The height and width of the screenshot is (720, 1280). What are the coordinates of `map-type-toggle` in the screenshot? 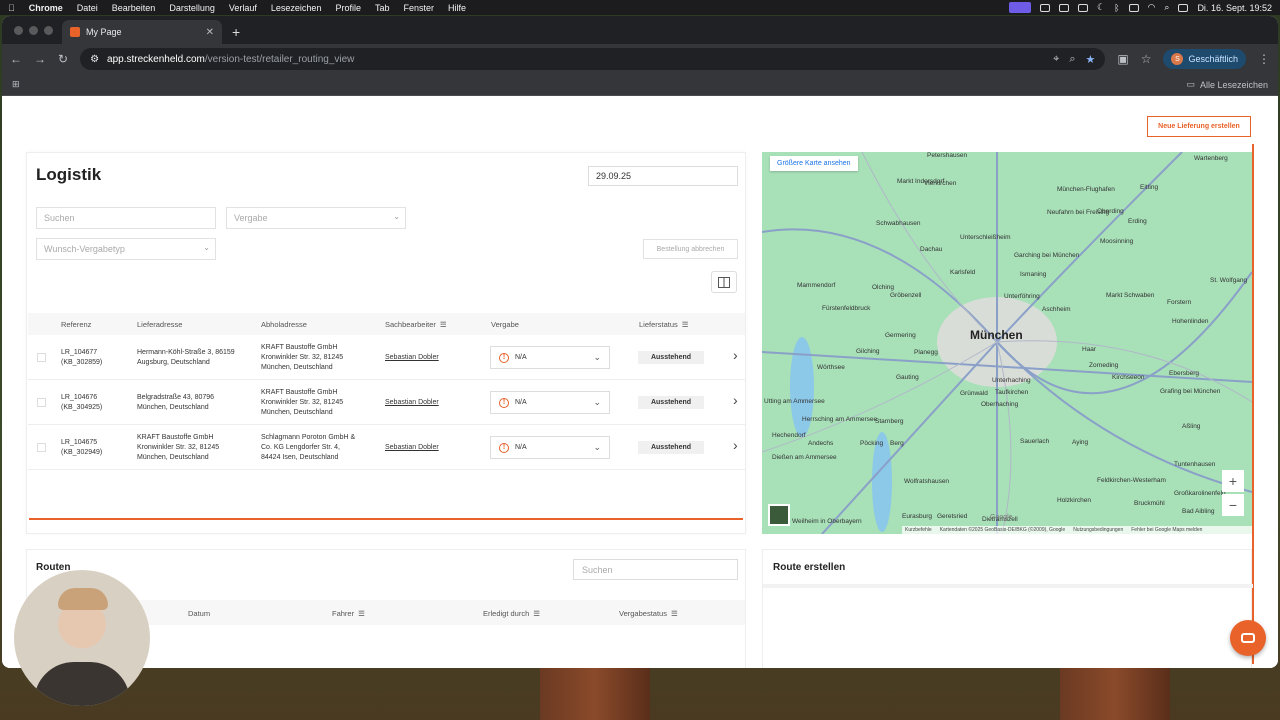 It's located at (779, 515).